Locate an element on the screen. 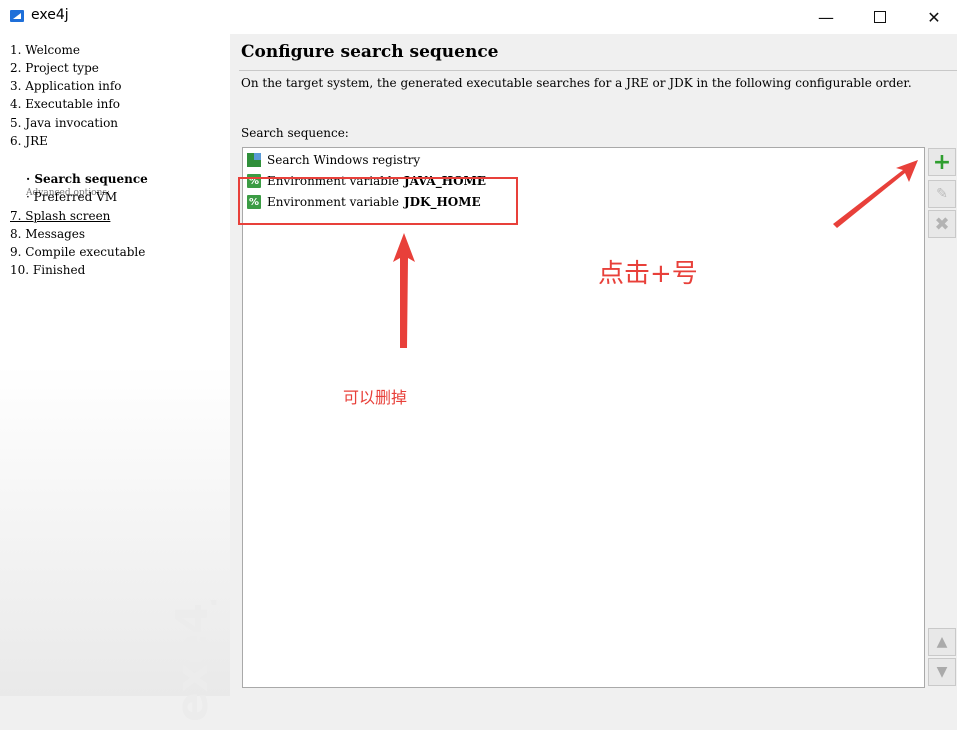 This screenshot has width=957, height=730. step-project-type: 2. Project type is located at coordinates (54, 68).